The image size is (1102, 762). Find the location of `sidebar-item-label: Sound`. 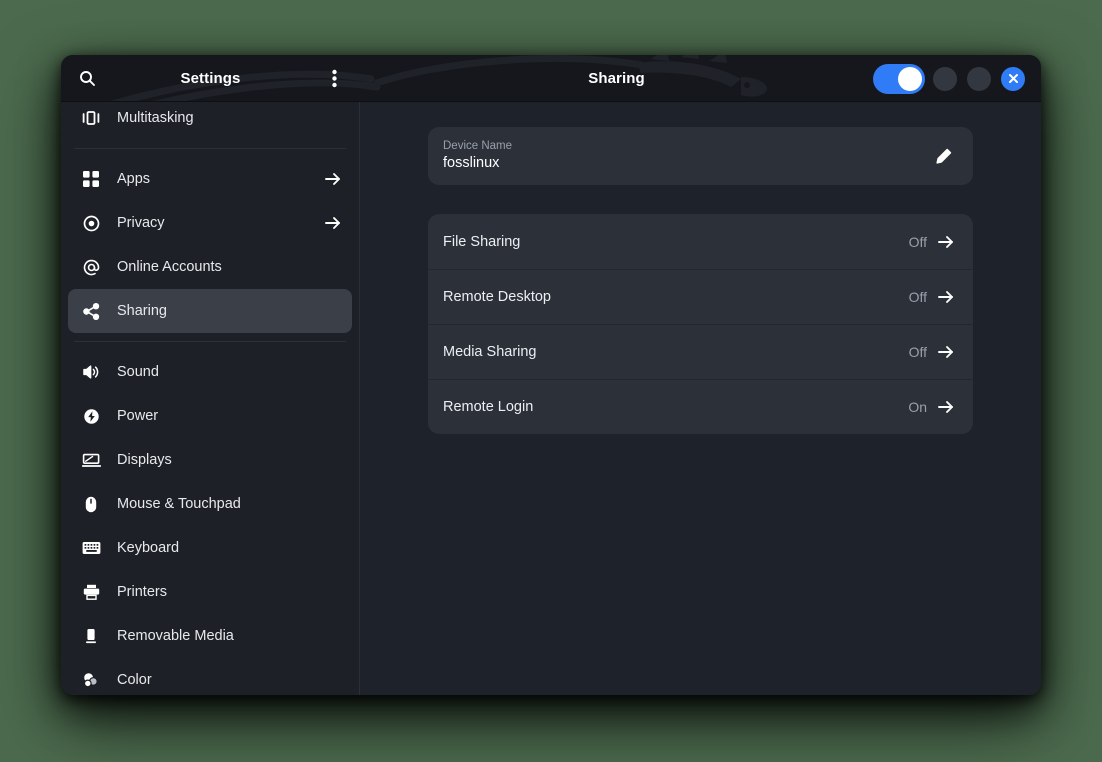

sidebar-item-label: Sound is located at coordinates (138, 372).